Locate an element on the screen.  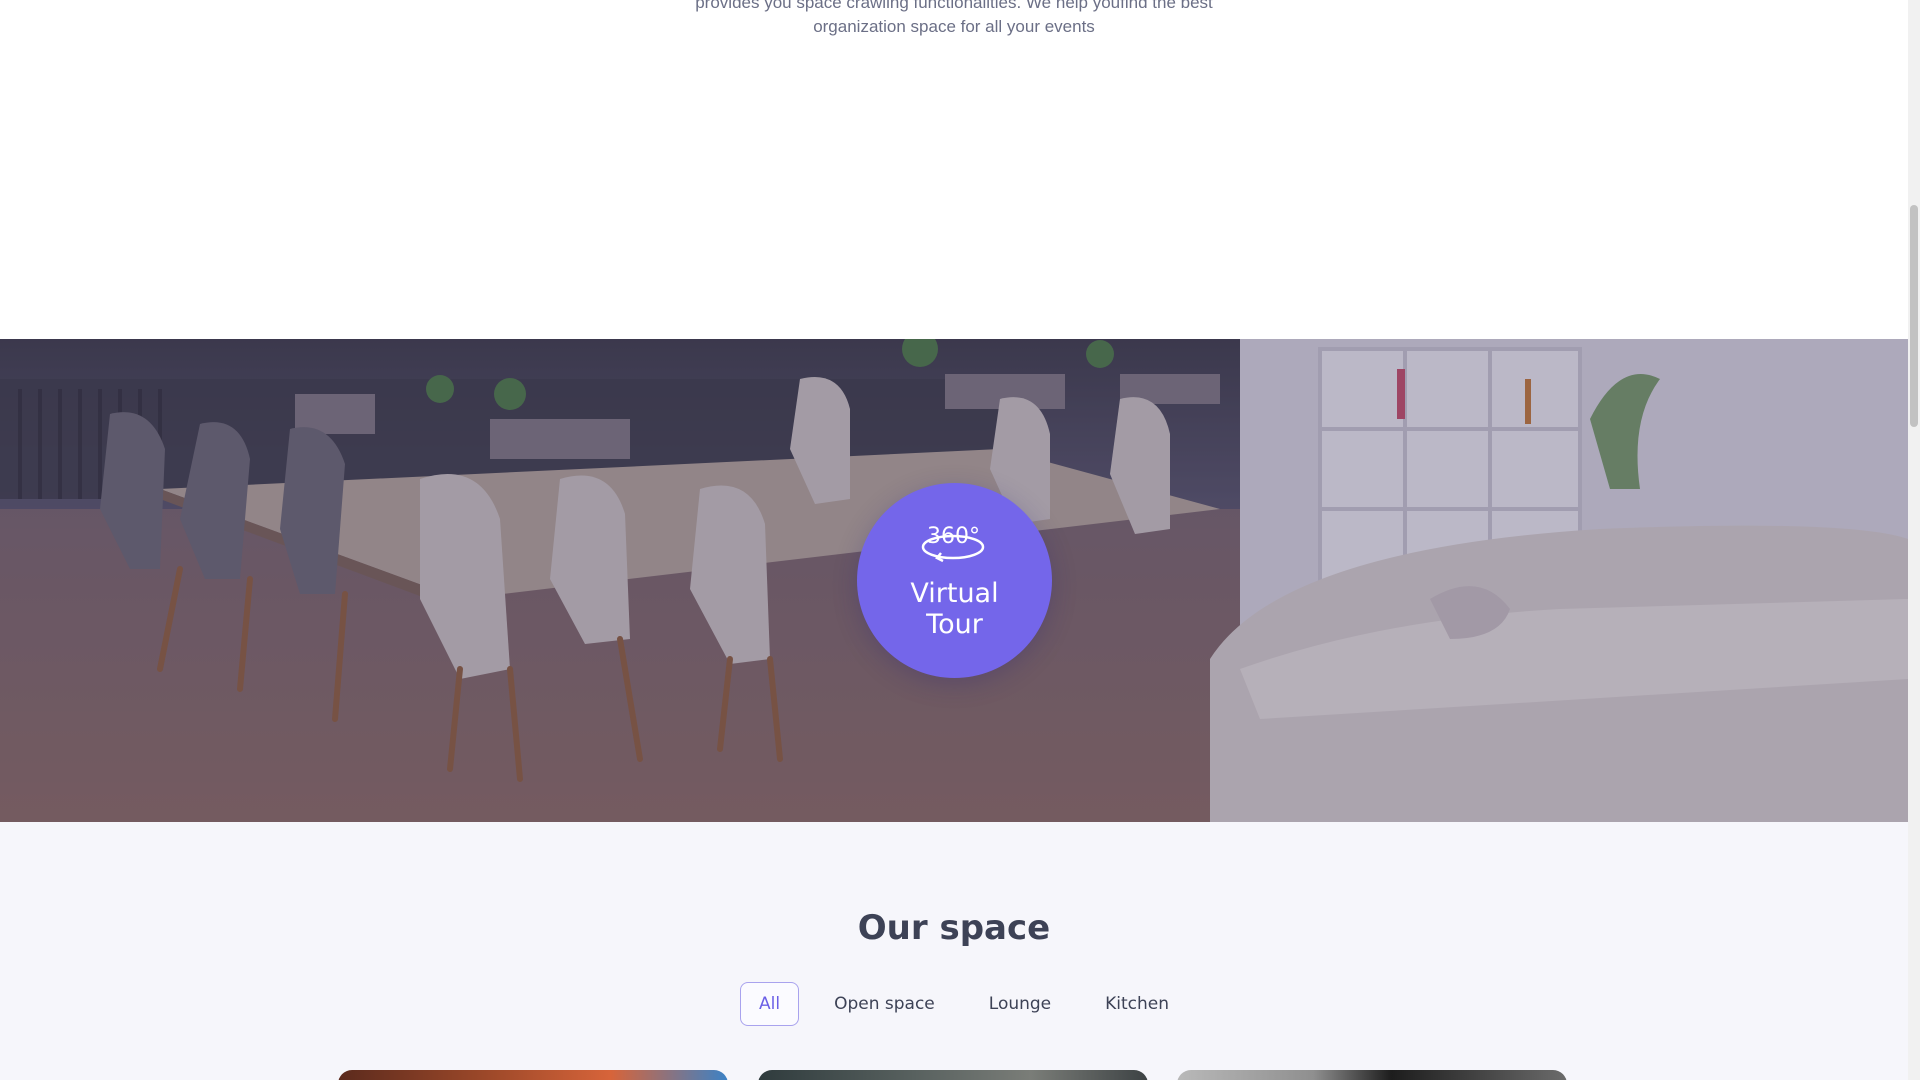
filter-open-space: Open space is located at coordinates (884, 1004).